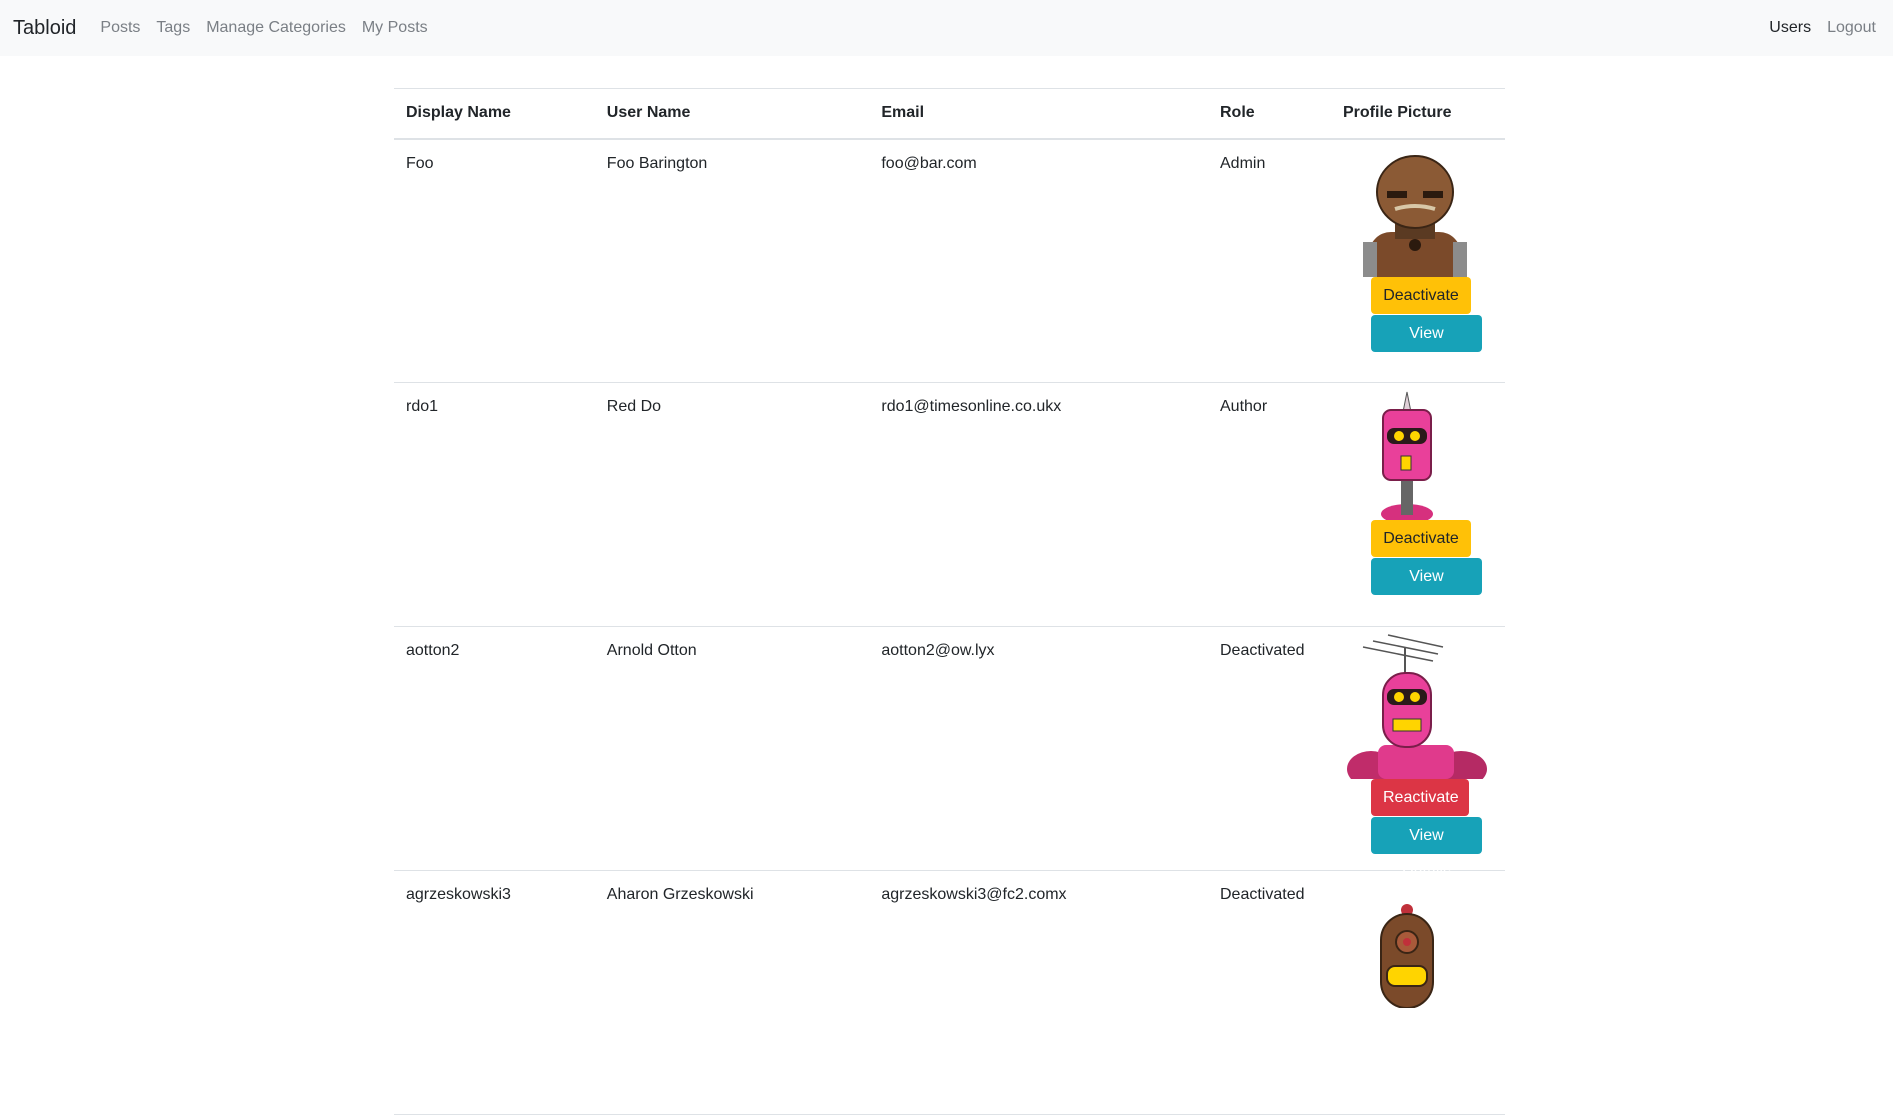 Image resolution: width=1893 pixels, height=1115 pixels. What do you see at coordinates (732, 260) in the screenshot?
I see `cell-user-name: Foo Barington` at bounding box center [732, 260].